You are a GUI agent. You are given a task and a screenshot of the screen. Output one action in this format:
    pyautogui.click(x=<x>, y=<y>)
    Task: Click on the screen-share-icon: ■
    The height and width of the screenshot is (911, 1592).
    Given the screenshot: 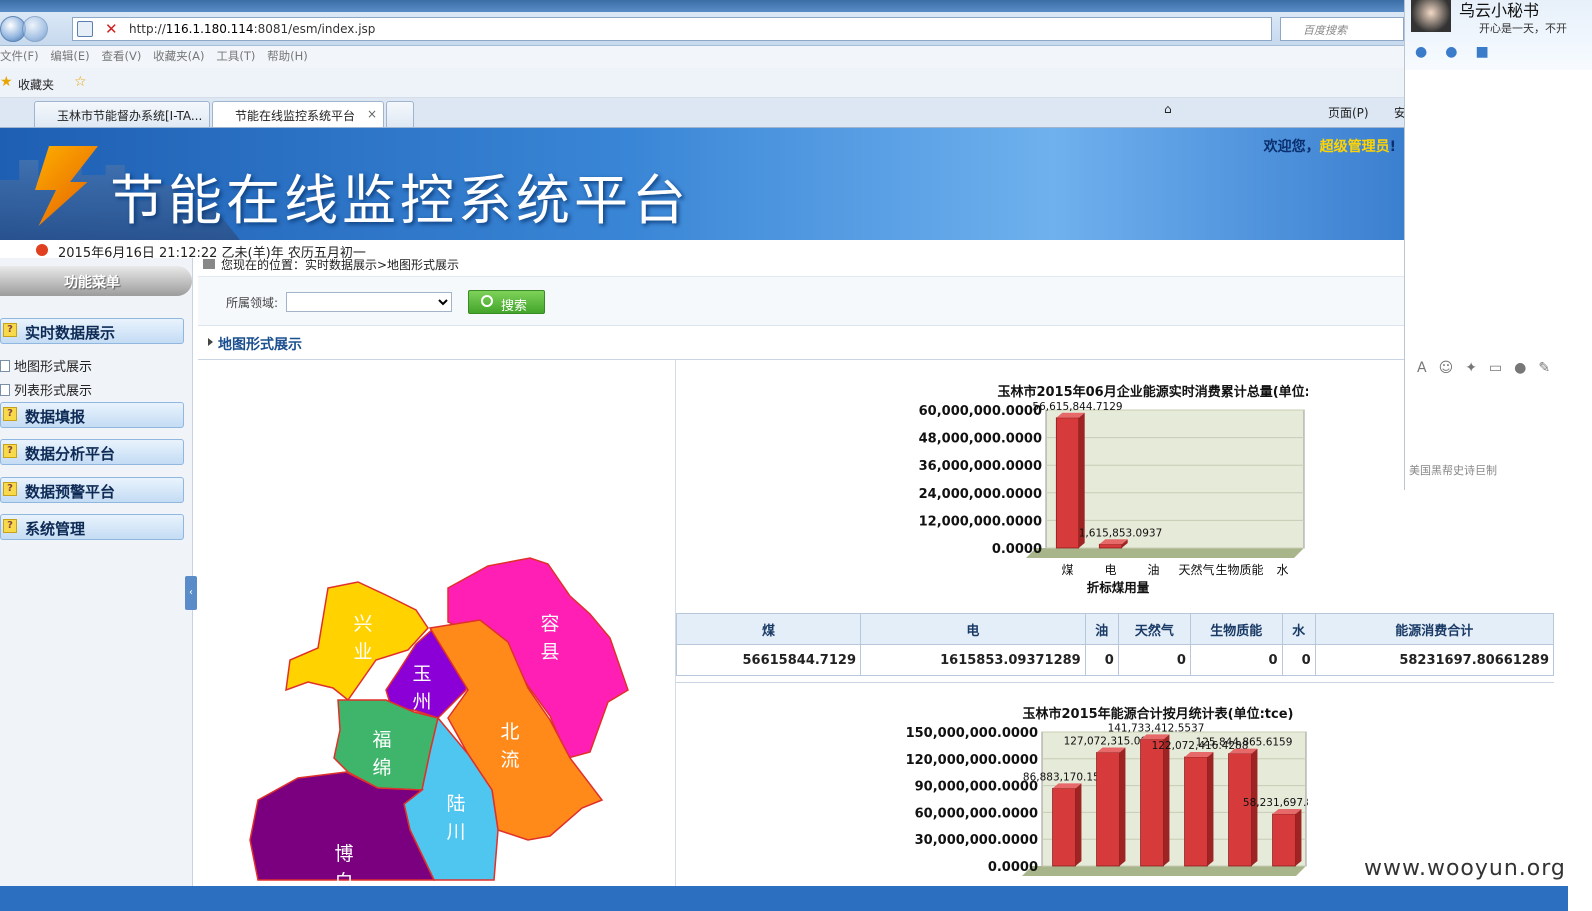 What is the action you would take?
    pyautogui.click(x=1490, y=52)
    